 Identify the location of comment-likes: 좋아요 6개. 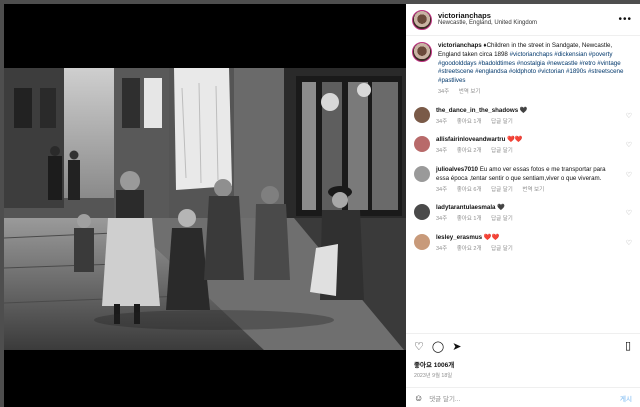
(469, 190).